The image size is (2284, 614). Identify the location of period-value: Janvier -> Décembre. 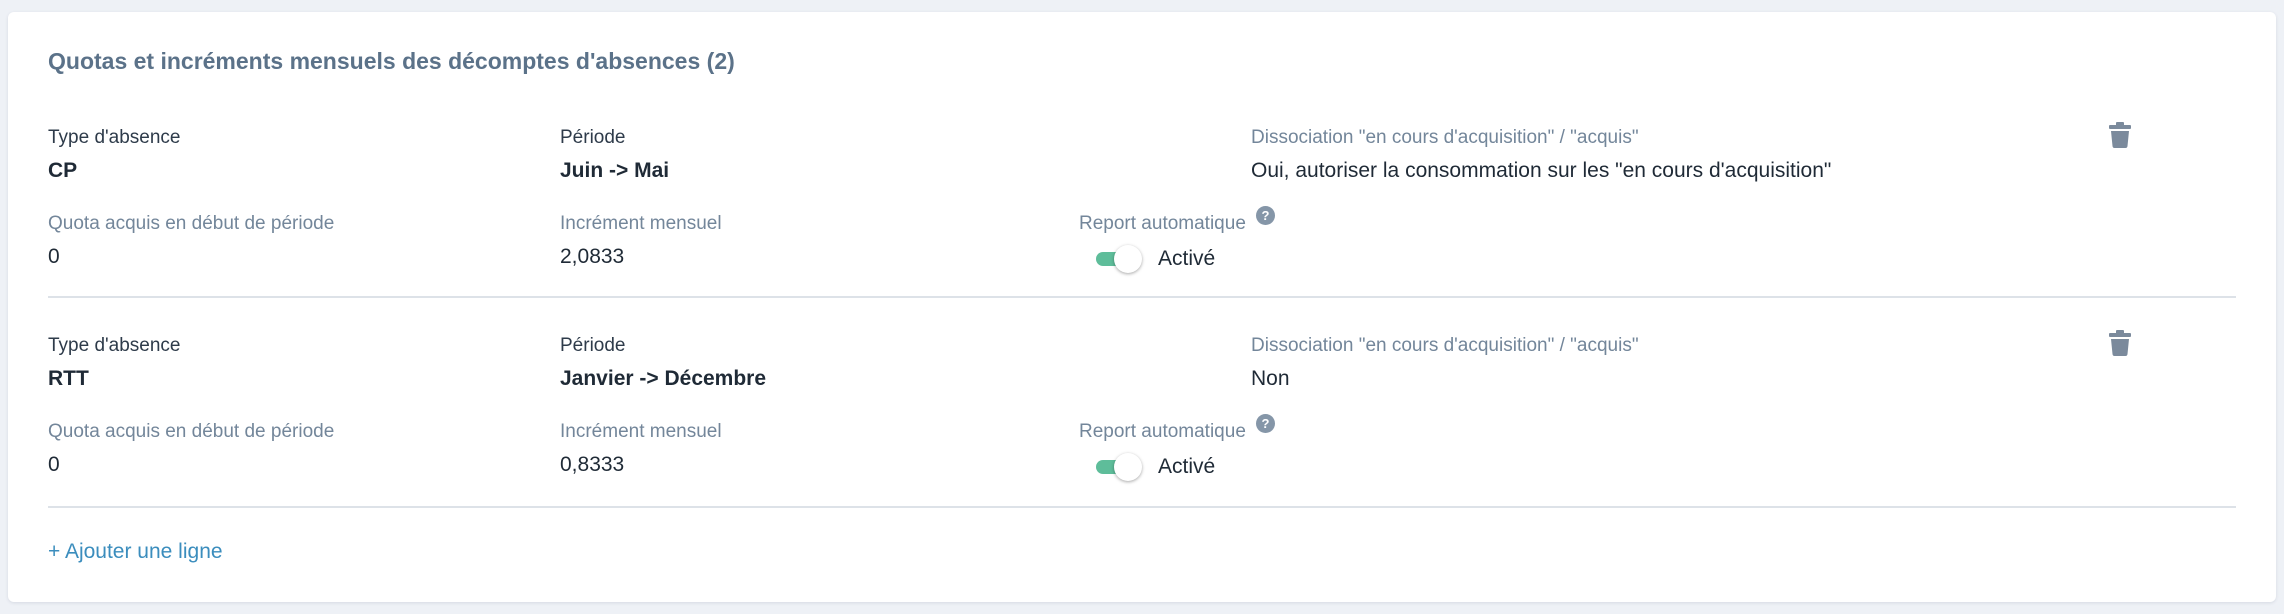
(663, 378).